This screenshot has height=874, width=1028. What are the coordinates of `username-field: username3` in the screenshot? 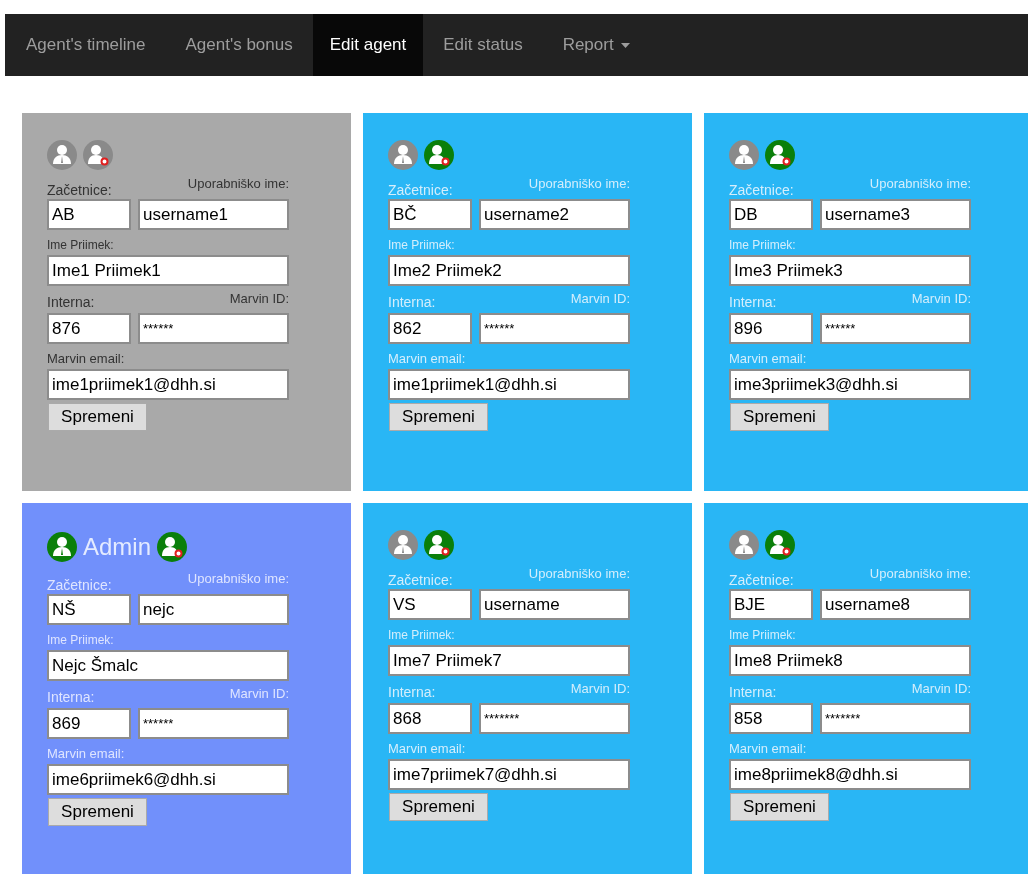 It's located at (895, 214).